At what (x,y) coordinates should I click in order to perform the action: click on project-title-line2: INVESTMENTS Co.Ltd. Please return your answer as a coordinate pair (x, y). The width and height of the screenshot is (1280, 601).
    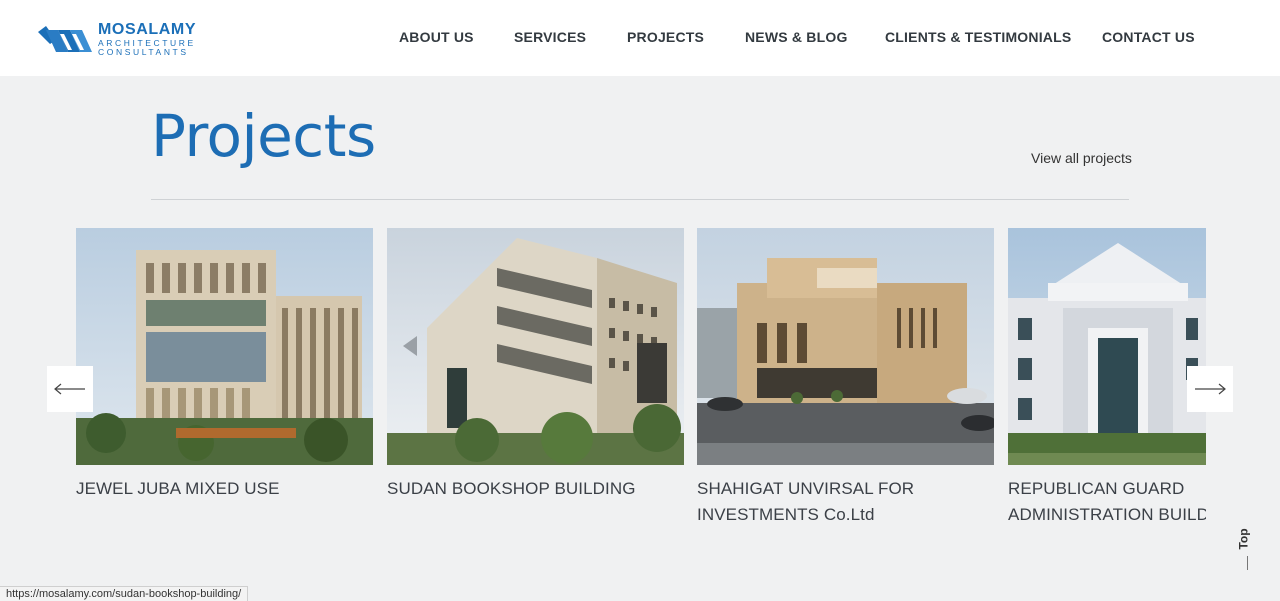
    Looking at the image, I should click on (786, 514).